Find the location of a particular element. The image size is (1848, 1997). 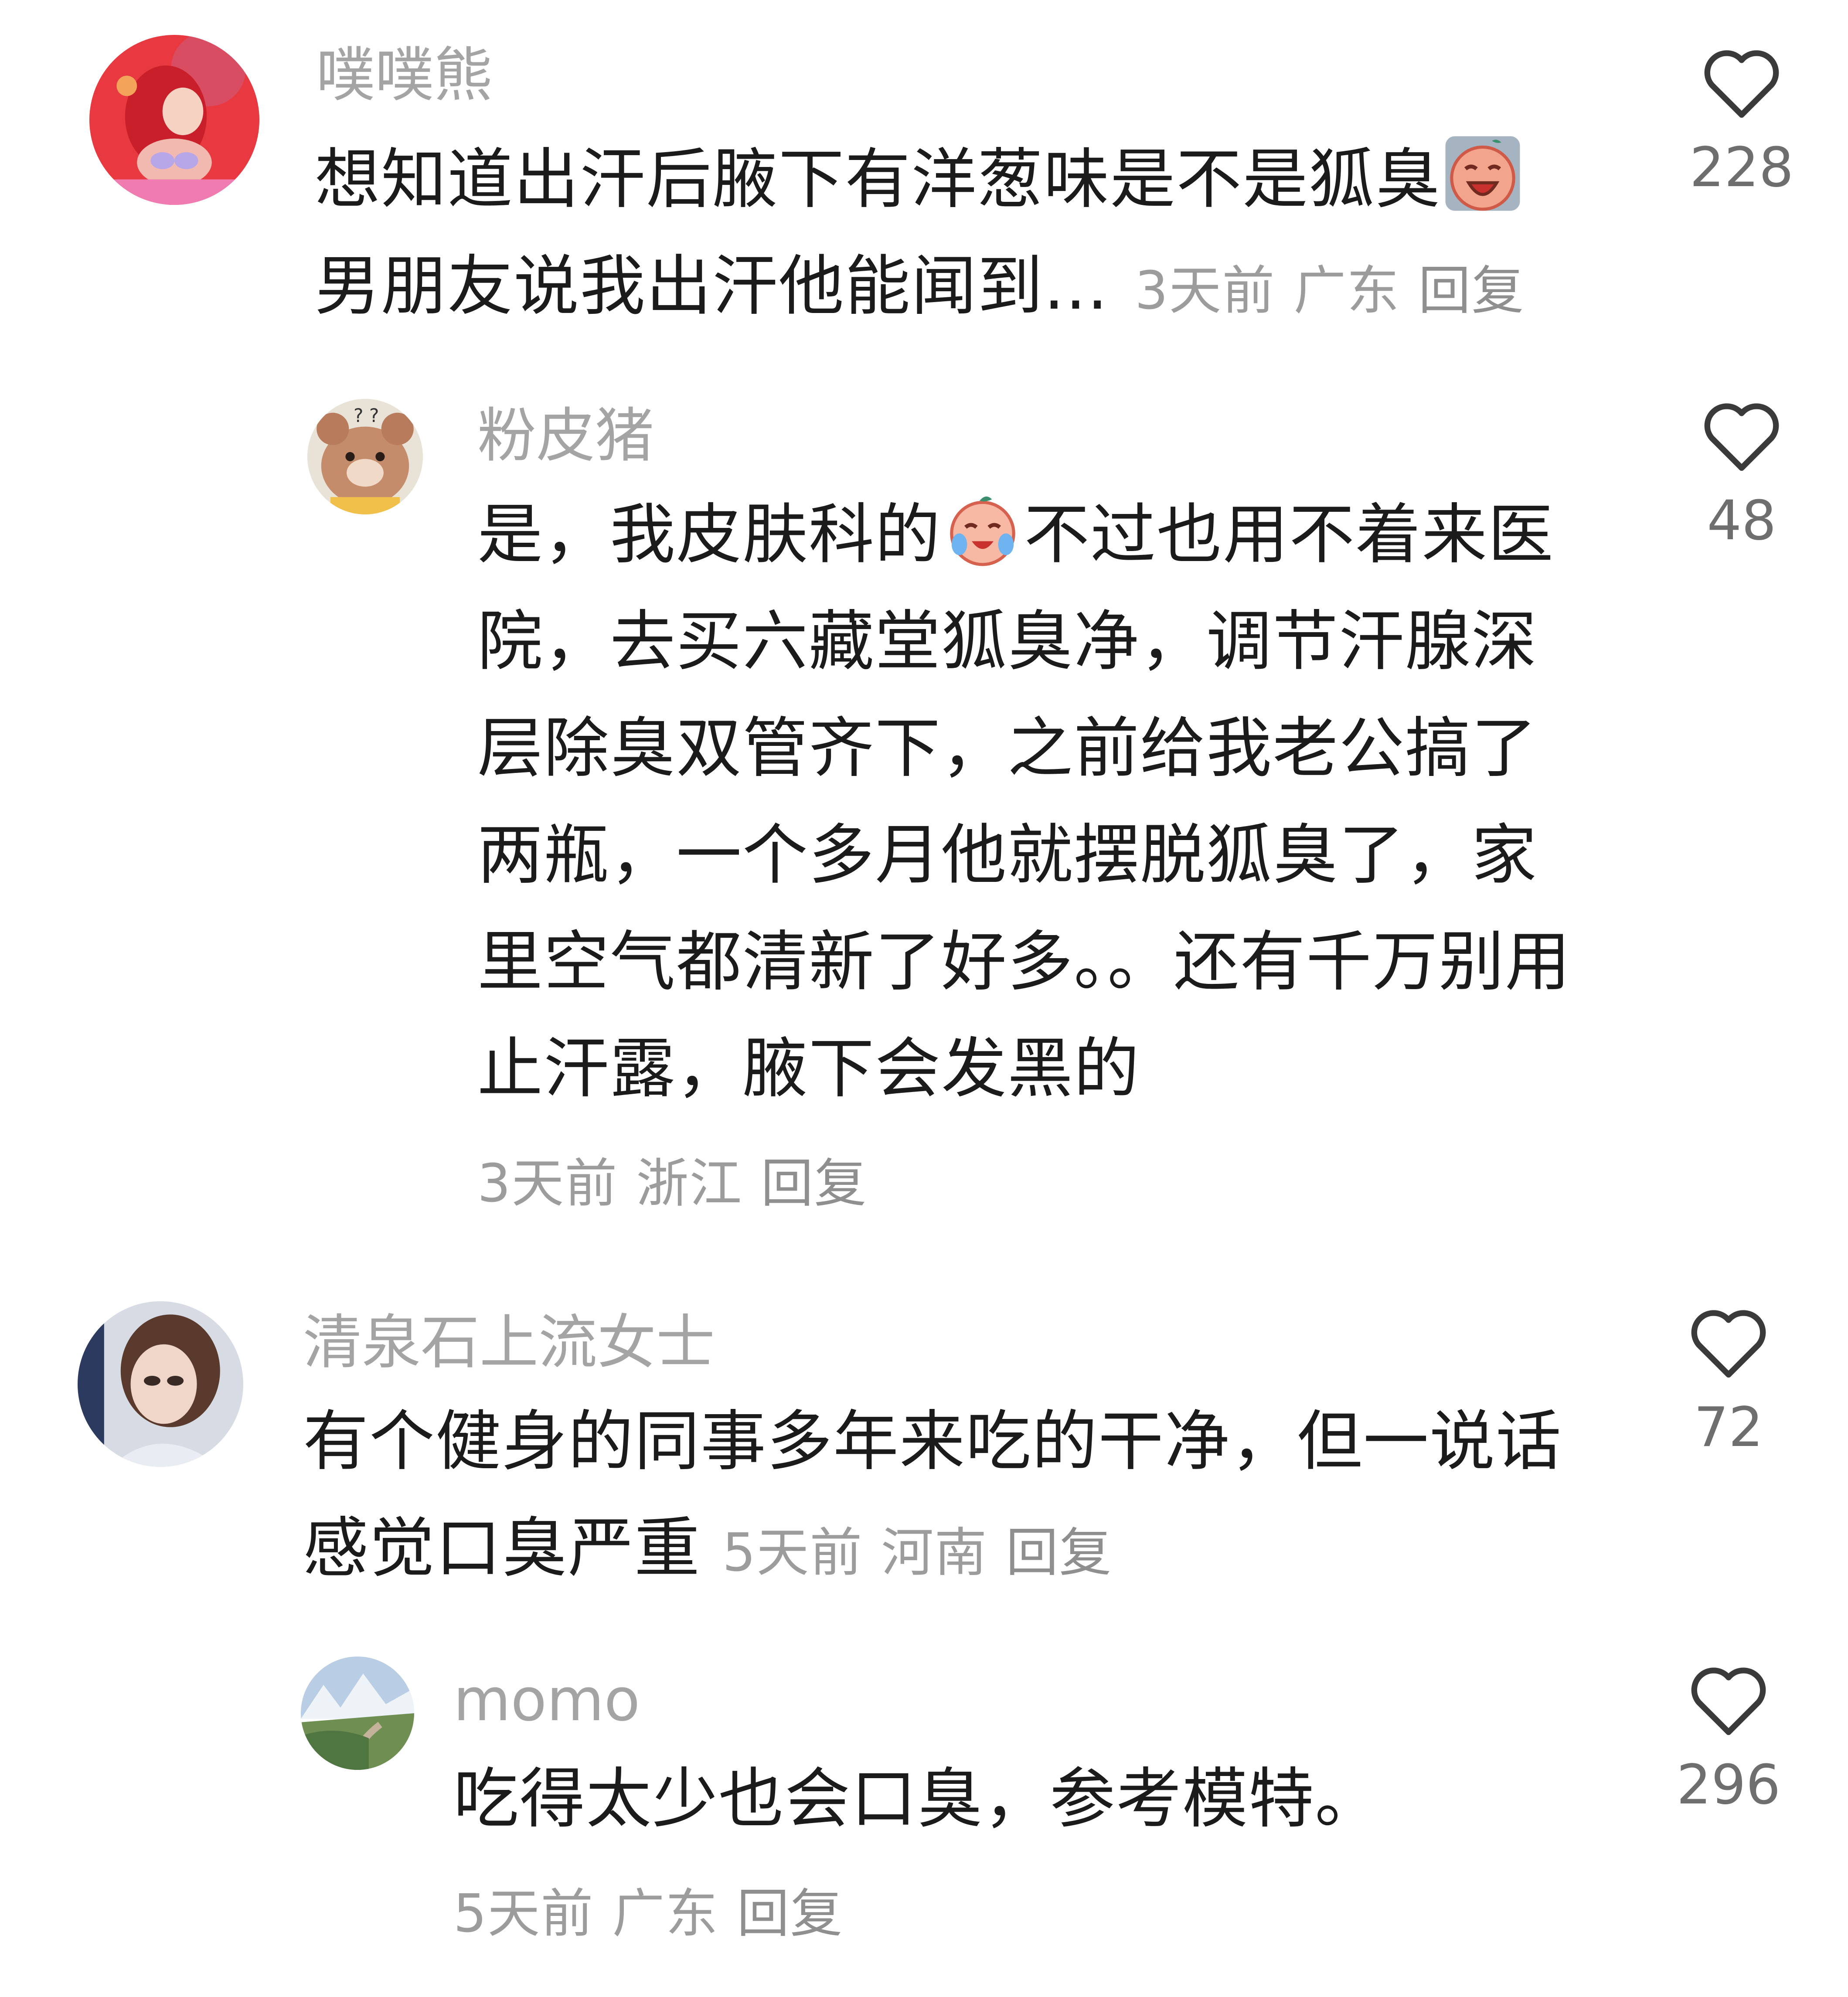

like-button: 228 is located at coordinates (1742, 122).